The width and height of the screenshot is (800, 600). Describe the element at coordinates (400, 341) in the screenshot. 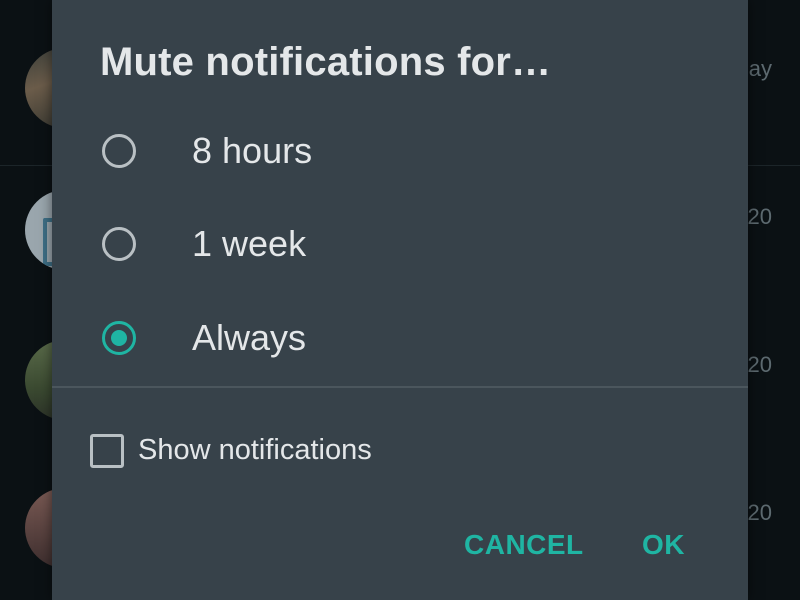

I see `option-always: Always` at that location.